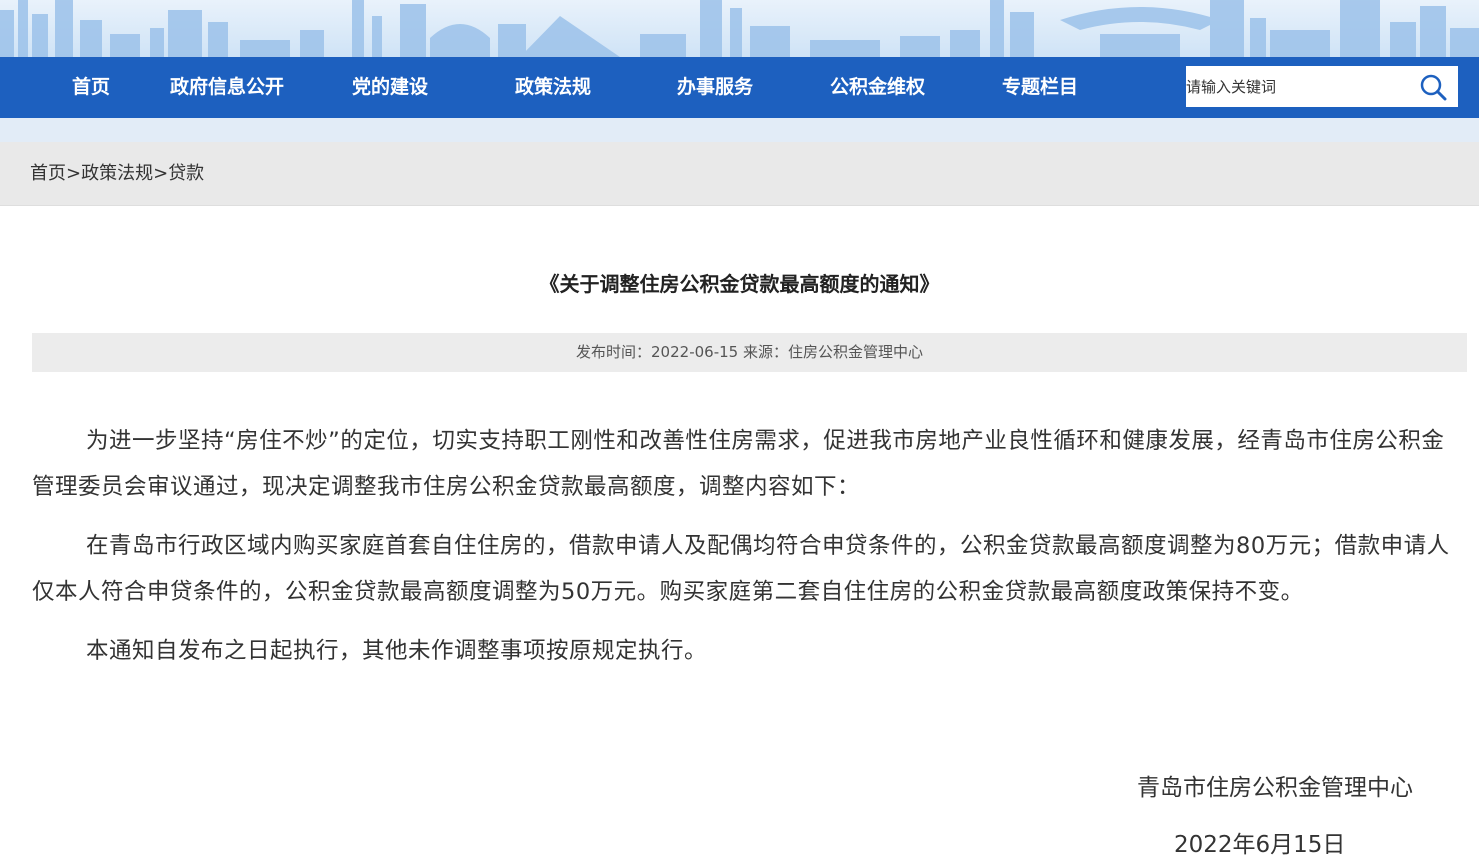 Image resolution: width=1479 pixels, height=859 pixels. Describe the element at coordinates (1040, 87) in the screenshot. I see `nav-item-special-topics: 专题栏目` at that location.